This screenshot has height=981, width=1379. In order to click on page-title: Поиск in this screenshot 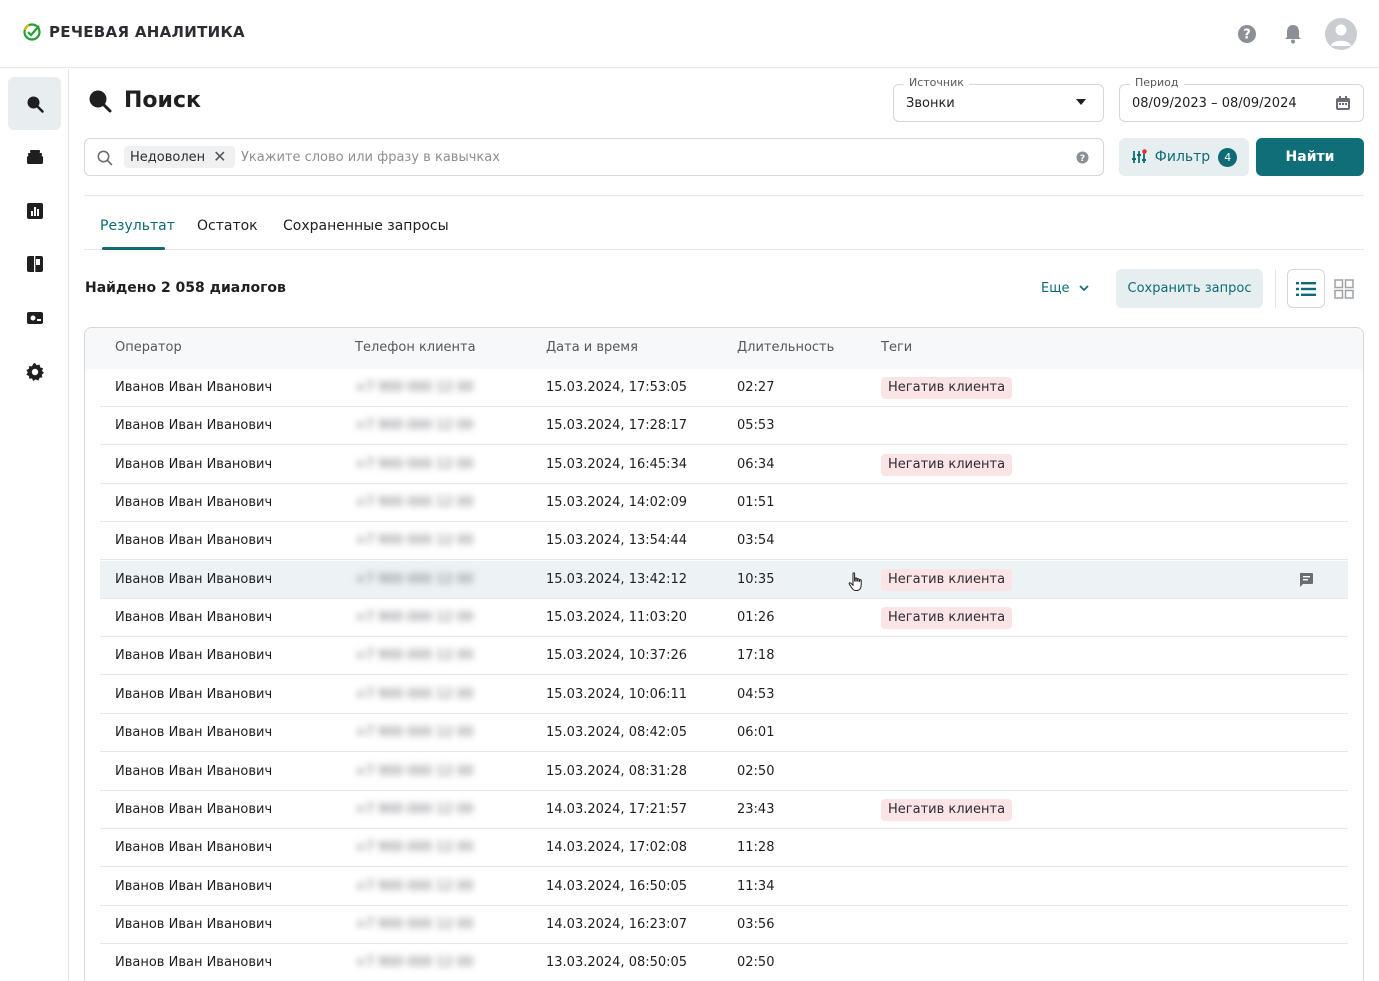, I will do `click(144, 100)`.